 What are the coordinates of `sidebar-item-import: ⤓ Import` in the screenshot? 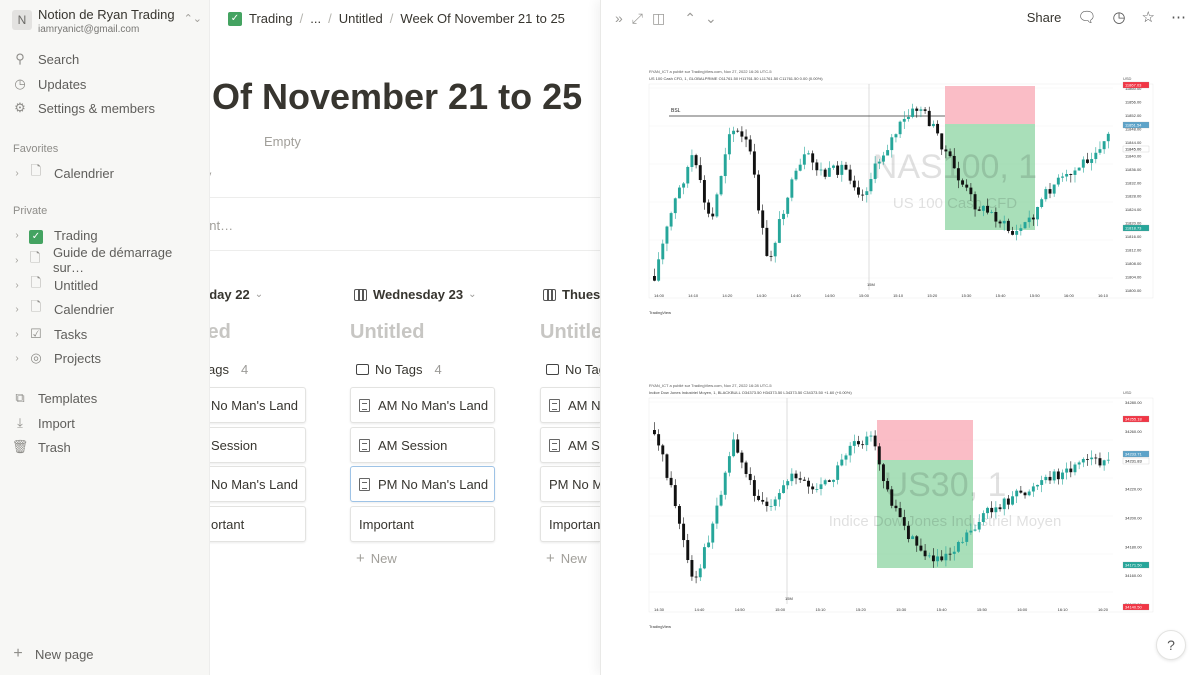 It's located at (106, 423).